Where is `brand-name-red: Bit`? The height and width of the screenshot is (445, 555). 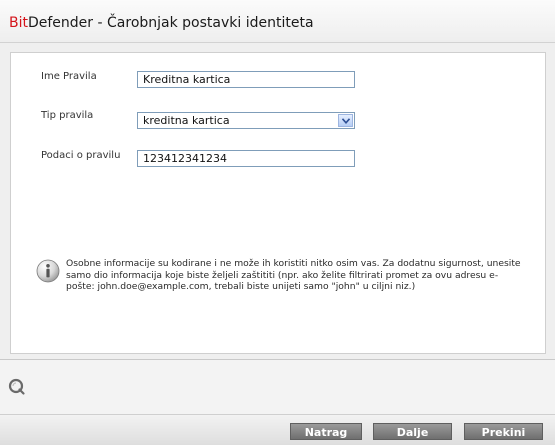 brand-name-red: Bit is located at coordinates (18, 23).